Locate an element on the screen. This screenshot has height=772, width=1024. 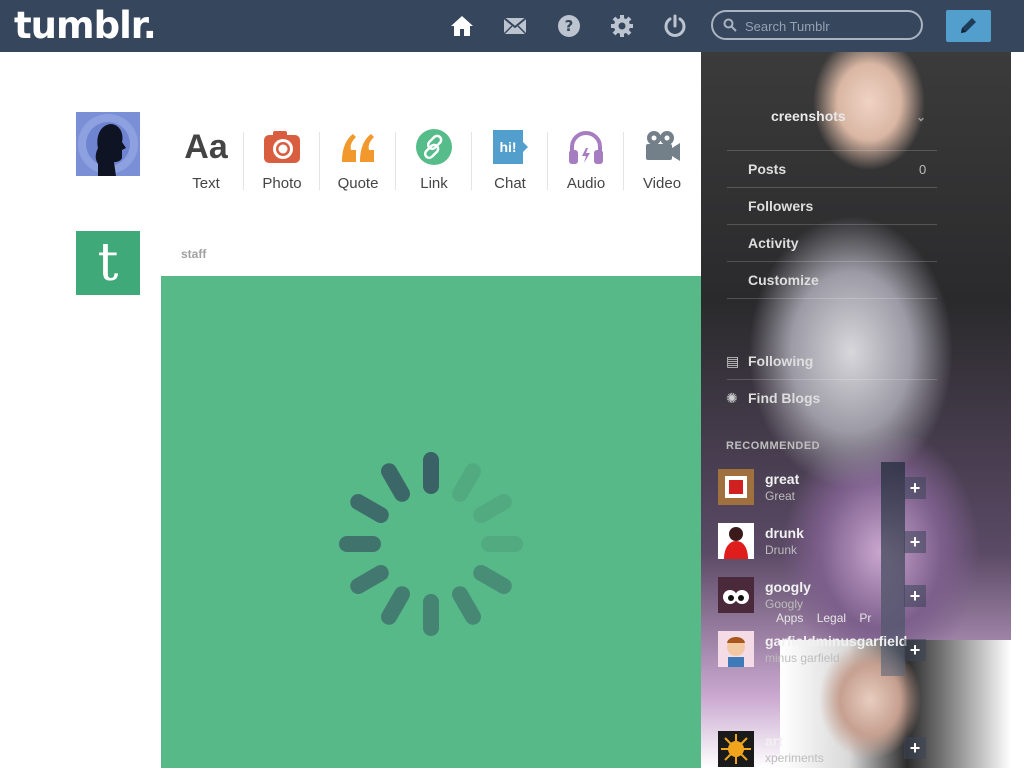
post-type-chat: hi! Chat is located at coordinates (510, 158).